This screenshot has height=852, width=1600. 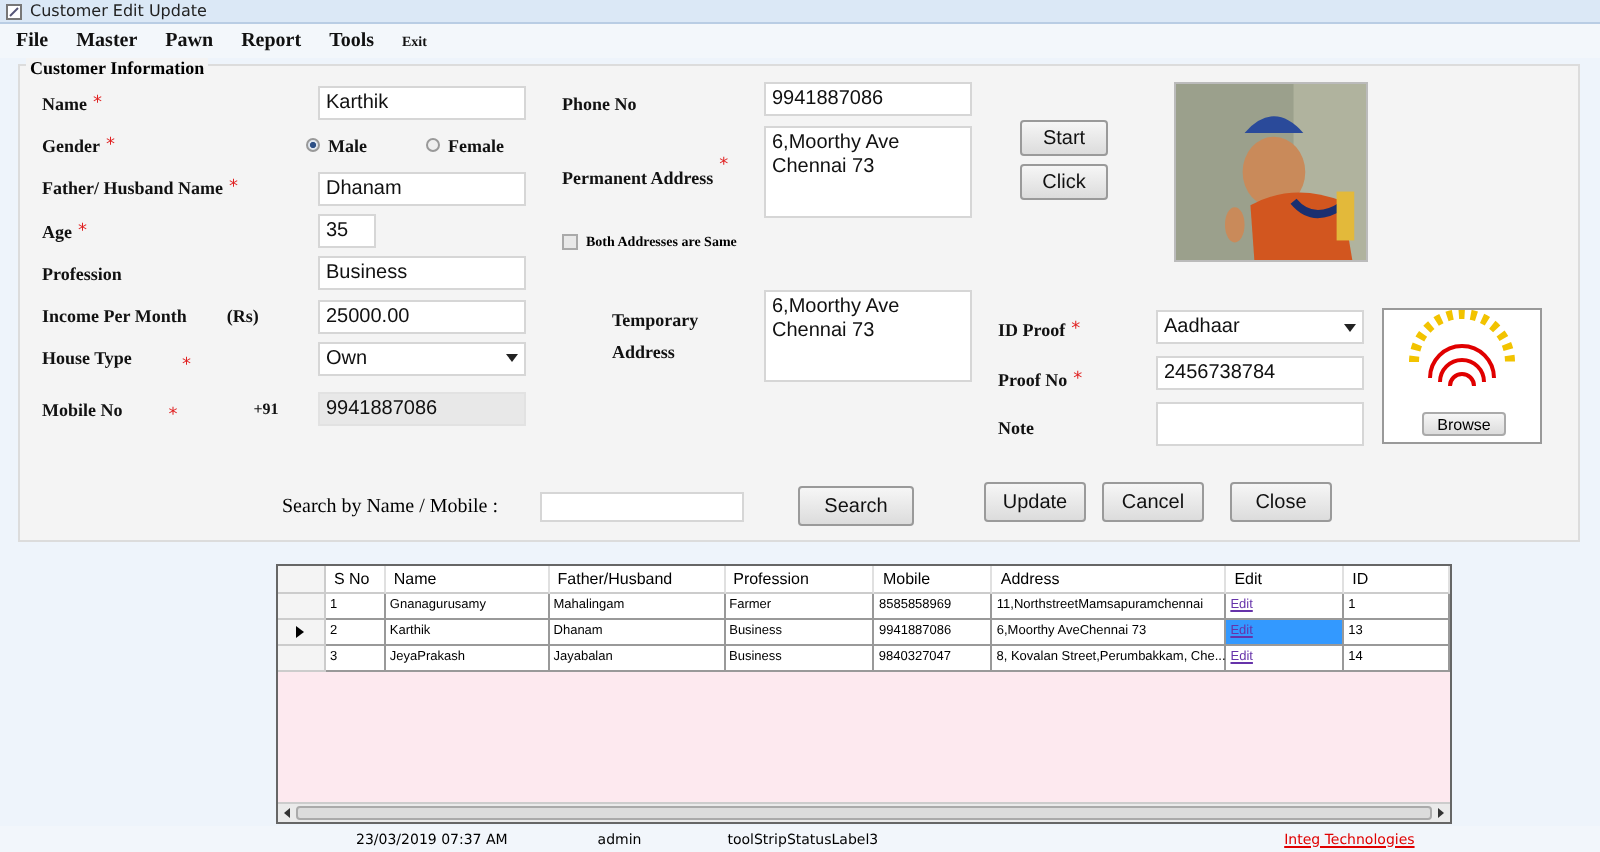 I want to click on text-field: Dhanam, so click(x=422, y=188).